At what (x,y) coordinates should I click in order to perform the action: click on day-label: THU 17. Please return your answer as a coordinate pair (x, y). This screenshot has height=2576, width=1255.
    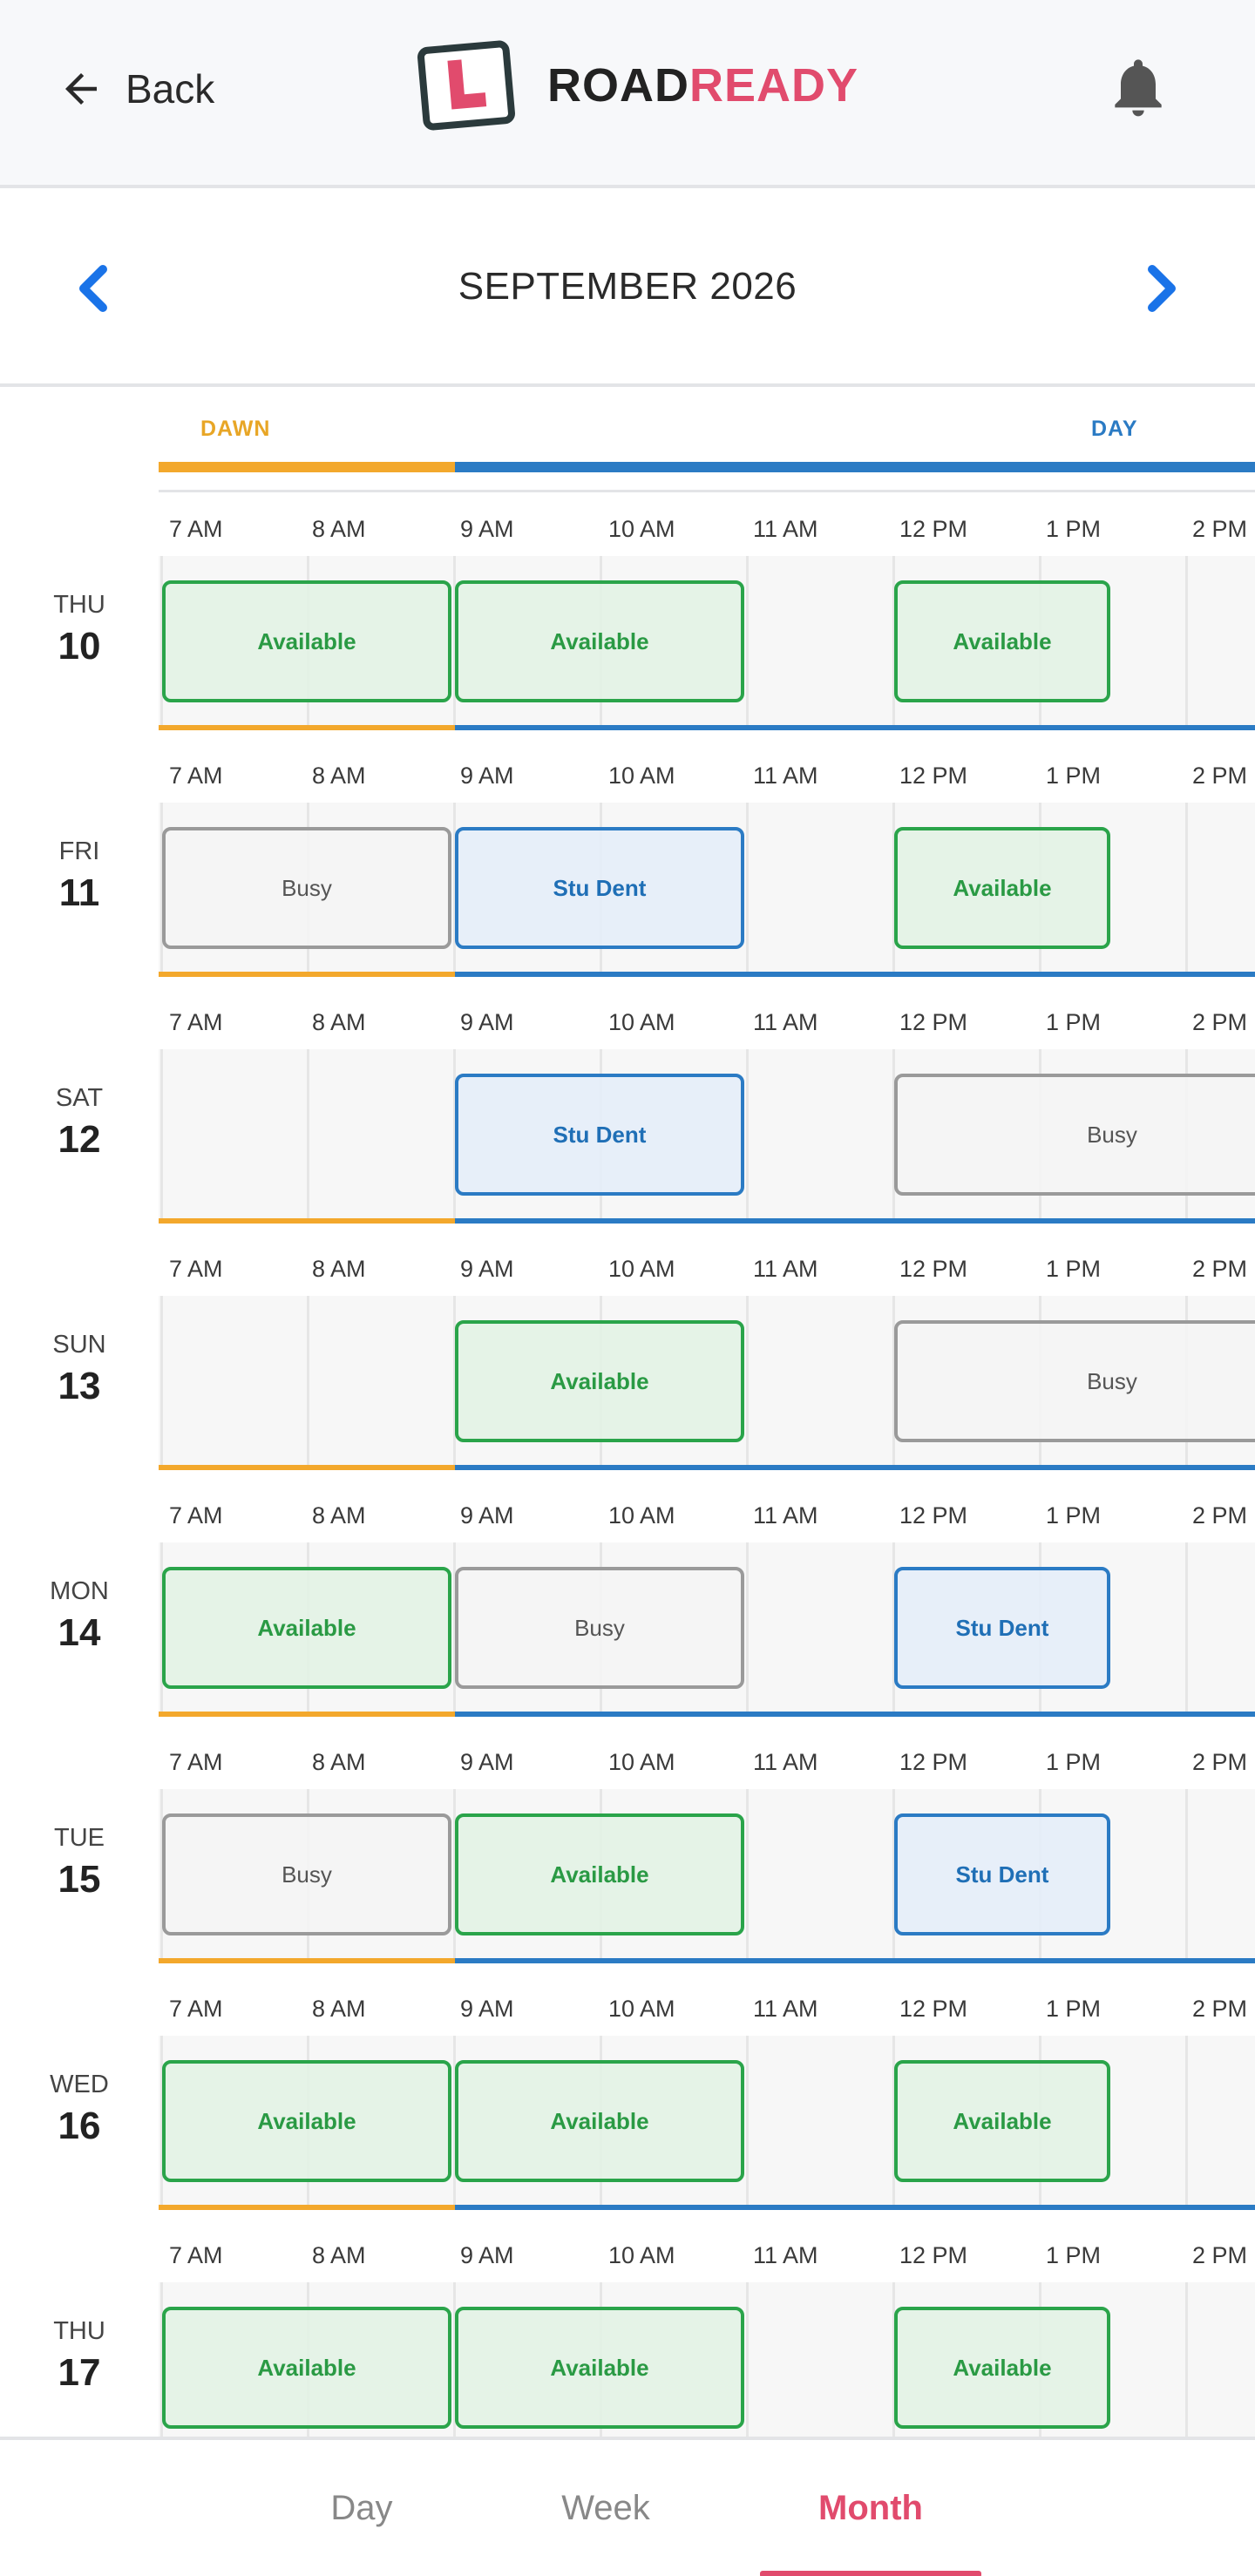
    Looking at the image, I should click on (79, 2356).